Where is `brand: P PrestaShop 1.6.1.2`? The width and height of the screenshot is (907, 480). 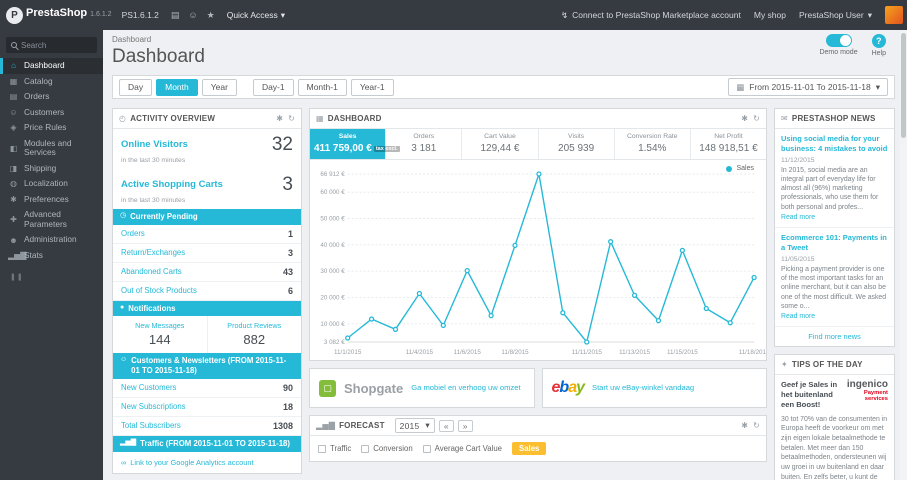
brand: P PrestaShop 1.6.1.2 is located at coordinates (59, 15).